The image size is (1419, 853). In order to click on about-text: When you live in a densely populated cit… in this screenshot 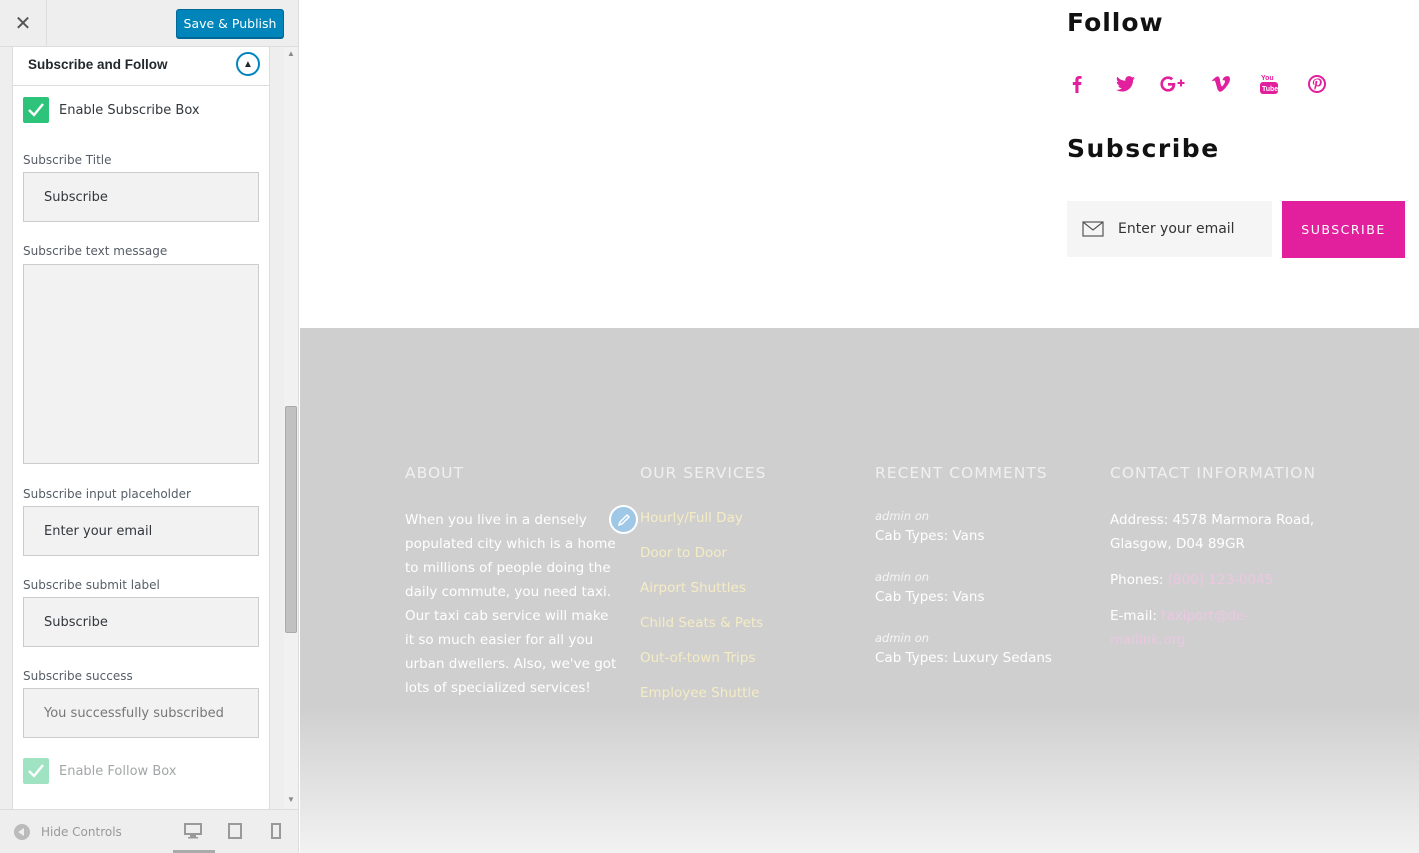, I will do `click(511, 604)`.